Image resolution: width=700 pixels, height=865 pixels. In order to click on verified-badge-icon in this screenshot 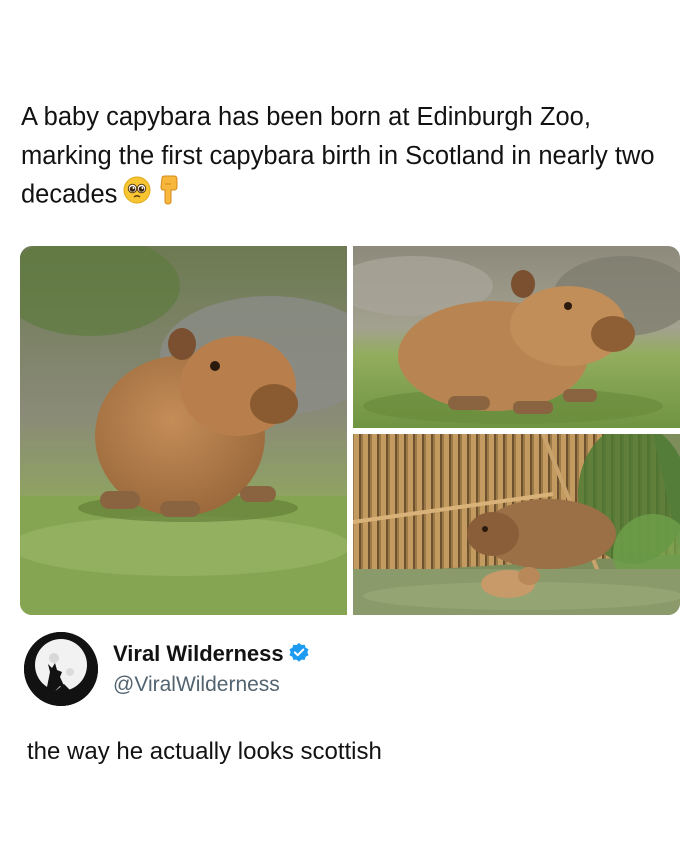, I will do `click(299, 656)`.